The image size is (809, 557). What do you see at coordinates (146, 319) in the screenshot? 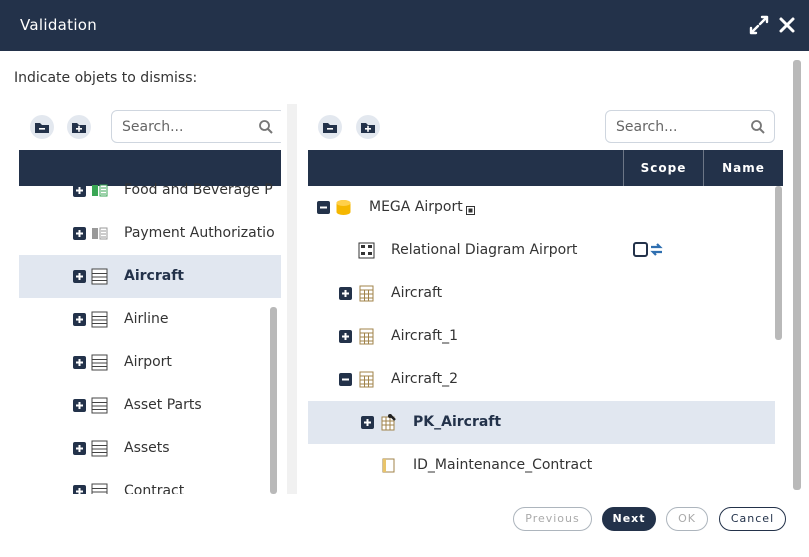
I see `list-item-label: Airline` at bounding box center [146, 319].